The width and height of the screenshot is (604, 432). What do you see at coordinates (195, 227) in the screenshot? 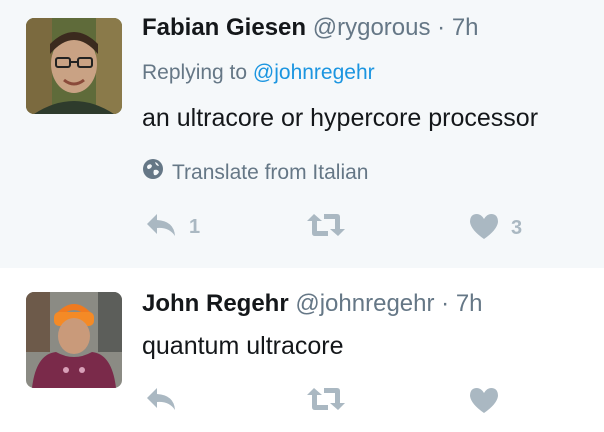
I see `reply-count: 1` at bounding box center [195, 227].